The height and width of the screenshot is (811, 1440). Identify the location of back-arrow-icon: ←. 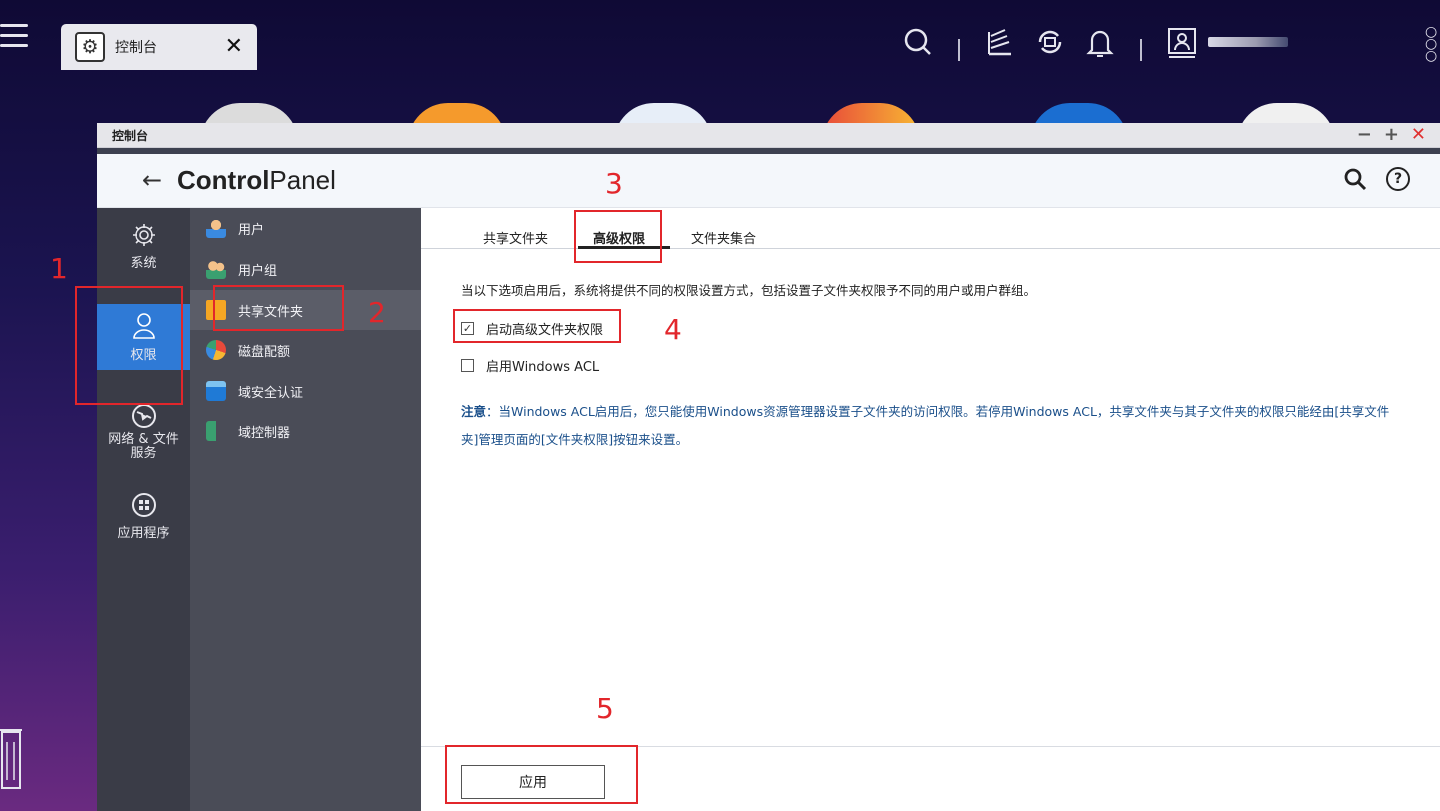
(152, 180).